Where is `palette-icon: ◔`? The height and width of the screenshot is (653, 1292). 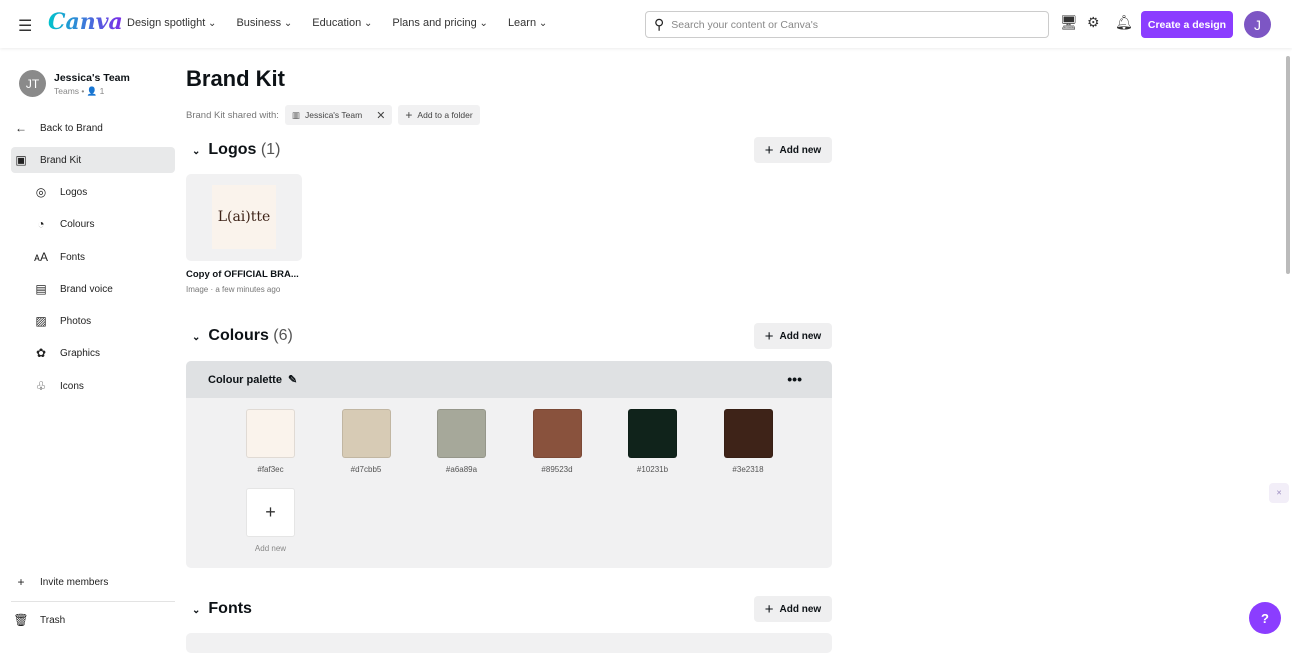
palette-icon: ◔ is located at coordinates (41, 224).